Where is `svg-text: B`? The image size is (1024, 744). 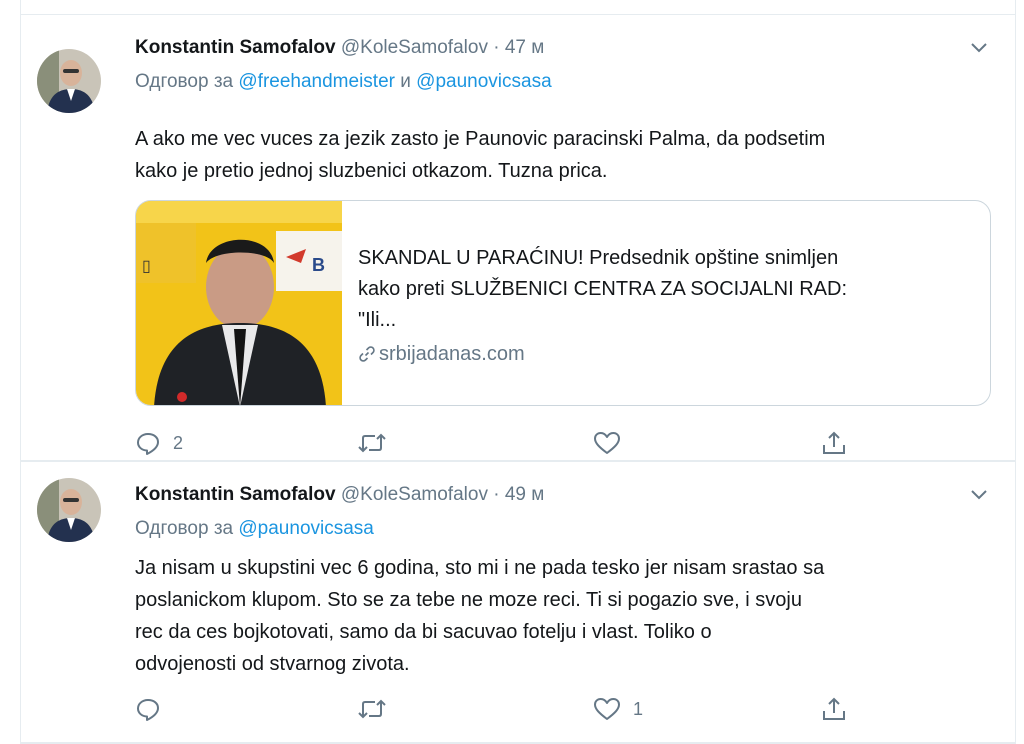
svg-text: B is located at coordinates (318, 265).